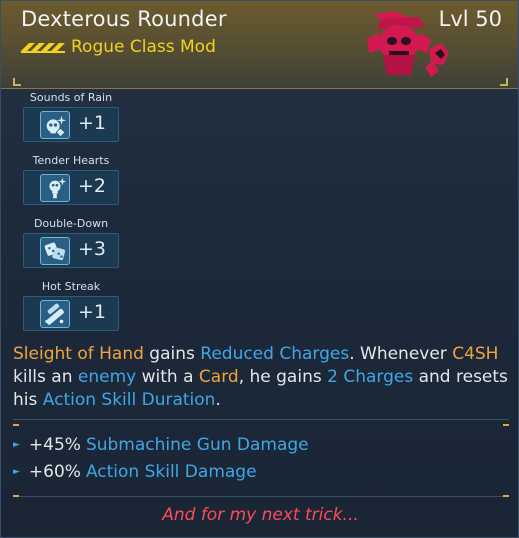 This screenshot has height=538, width=519. Describe the element at coordinates (71, 223) in the screenshot. I see `skill-name: Double-Down` at that location.